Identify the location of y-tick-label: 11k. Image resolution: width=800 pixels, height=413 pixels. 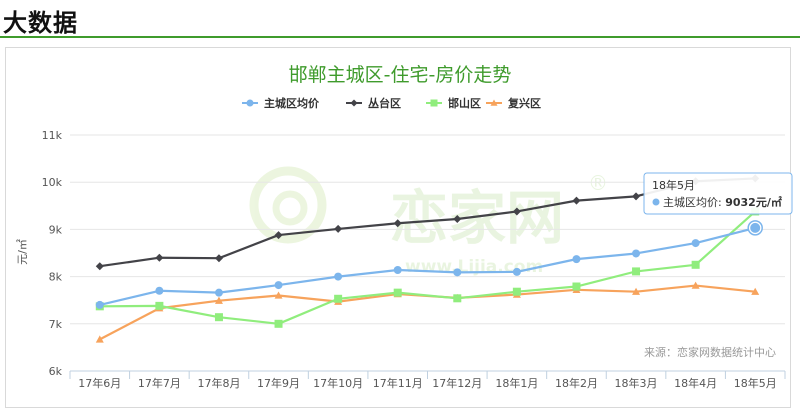
(52, 135).